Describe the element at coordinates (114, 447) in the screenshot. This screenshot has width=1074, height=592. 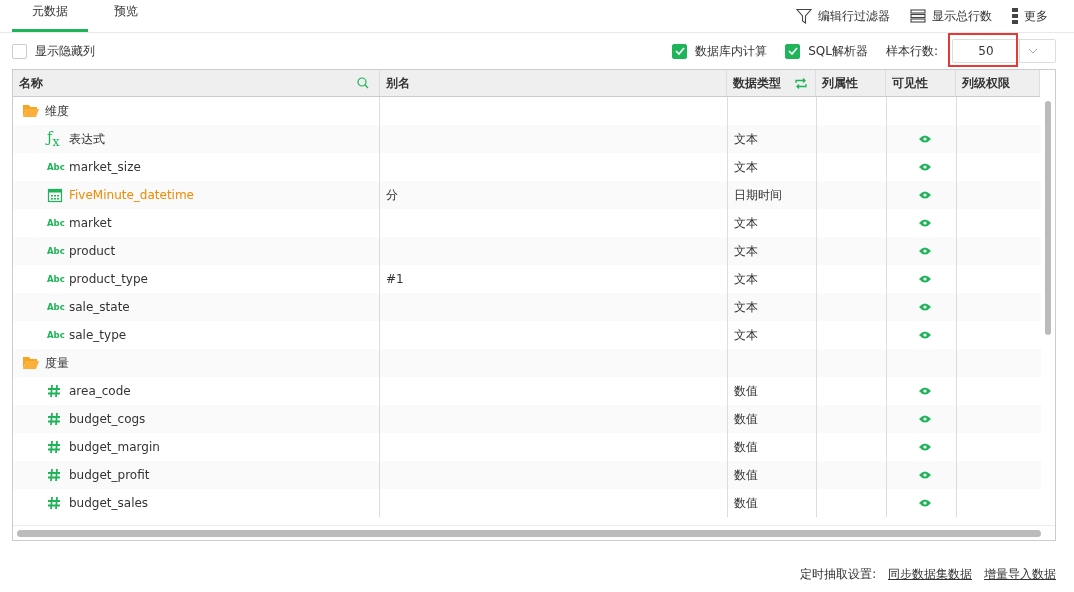
I see `field-name: budget_margin` at that location.